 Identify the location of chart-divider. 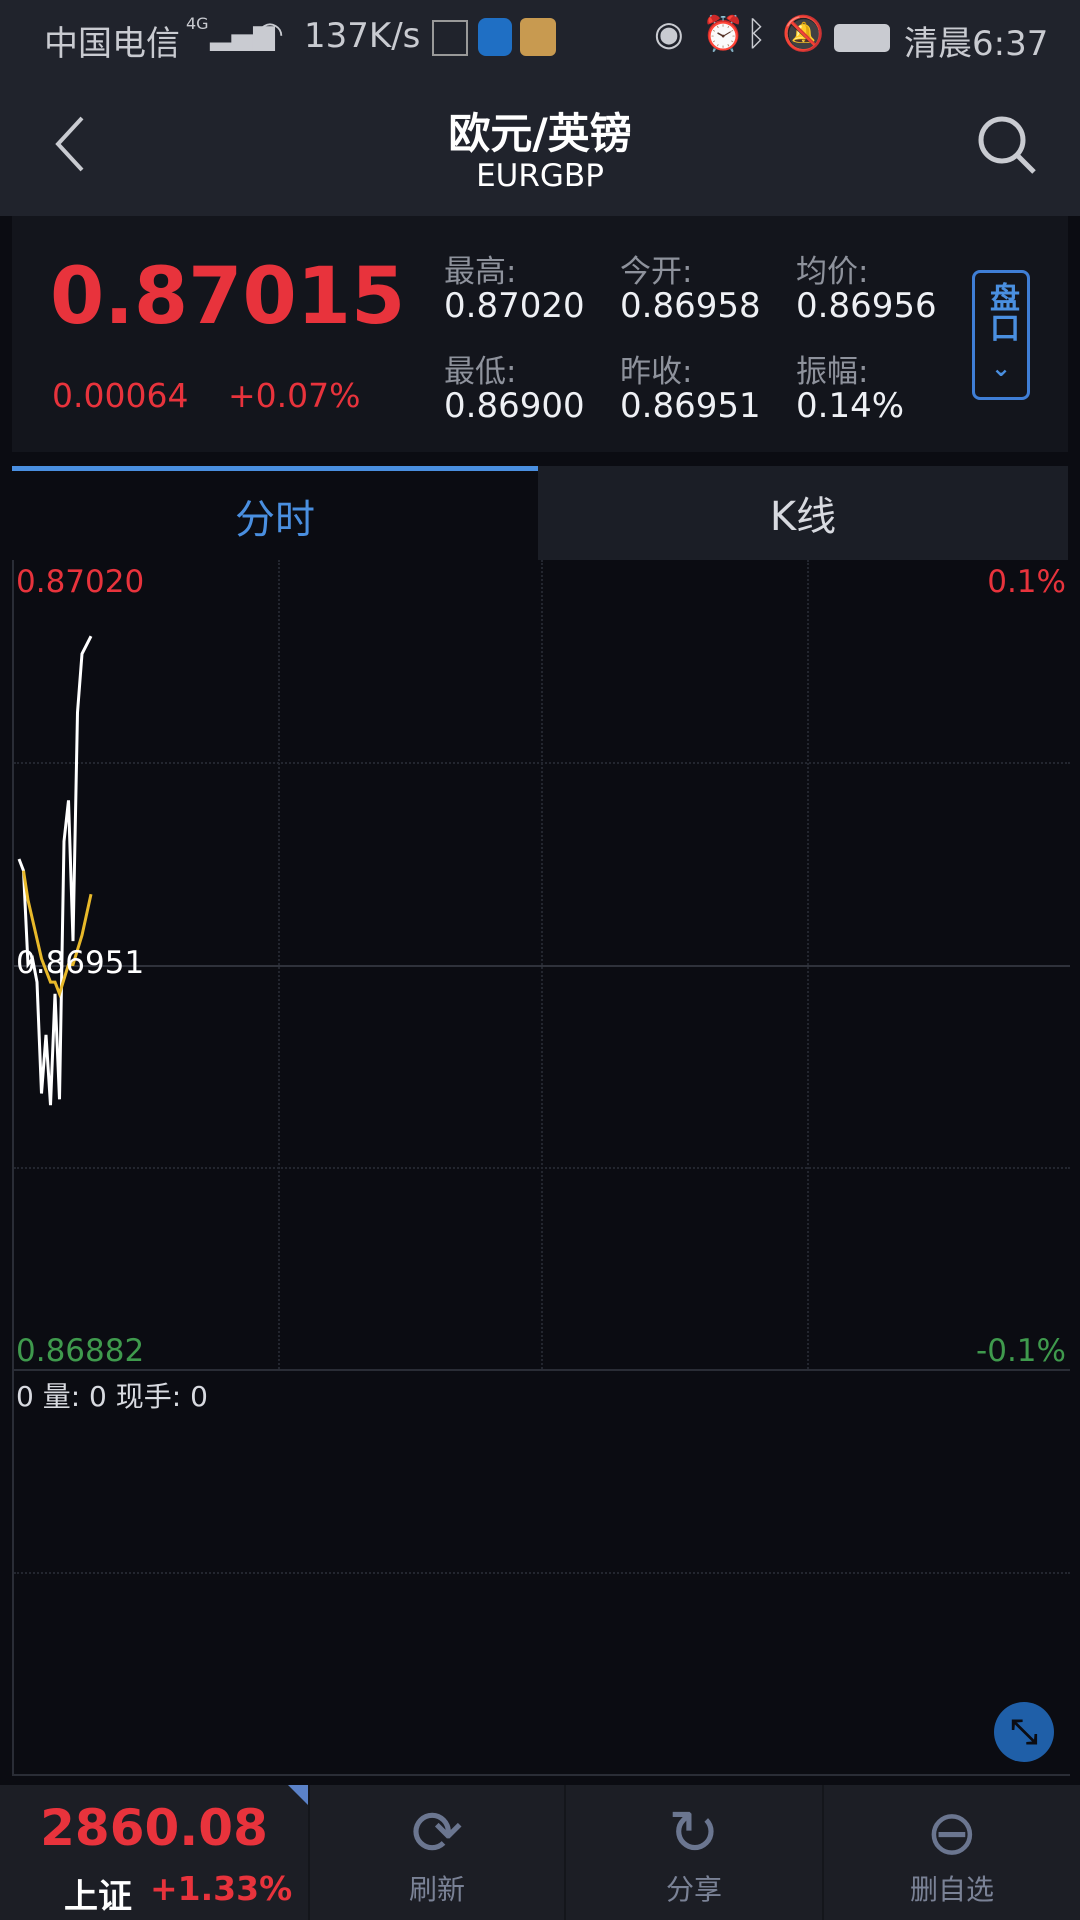
(542, 1370).